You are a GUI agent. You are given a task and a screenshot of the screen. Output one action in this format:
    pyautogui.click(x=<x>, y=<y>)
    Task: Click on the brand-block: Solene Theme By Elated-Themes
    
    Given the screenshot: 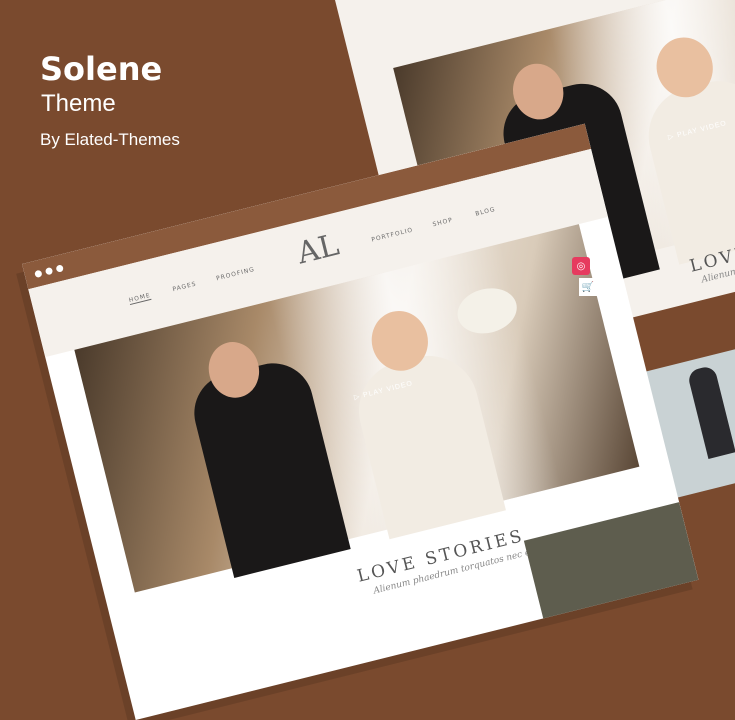 What is the action you would take?
    pyautogui.click(x=110, y=100)
    